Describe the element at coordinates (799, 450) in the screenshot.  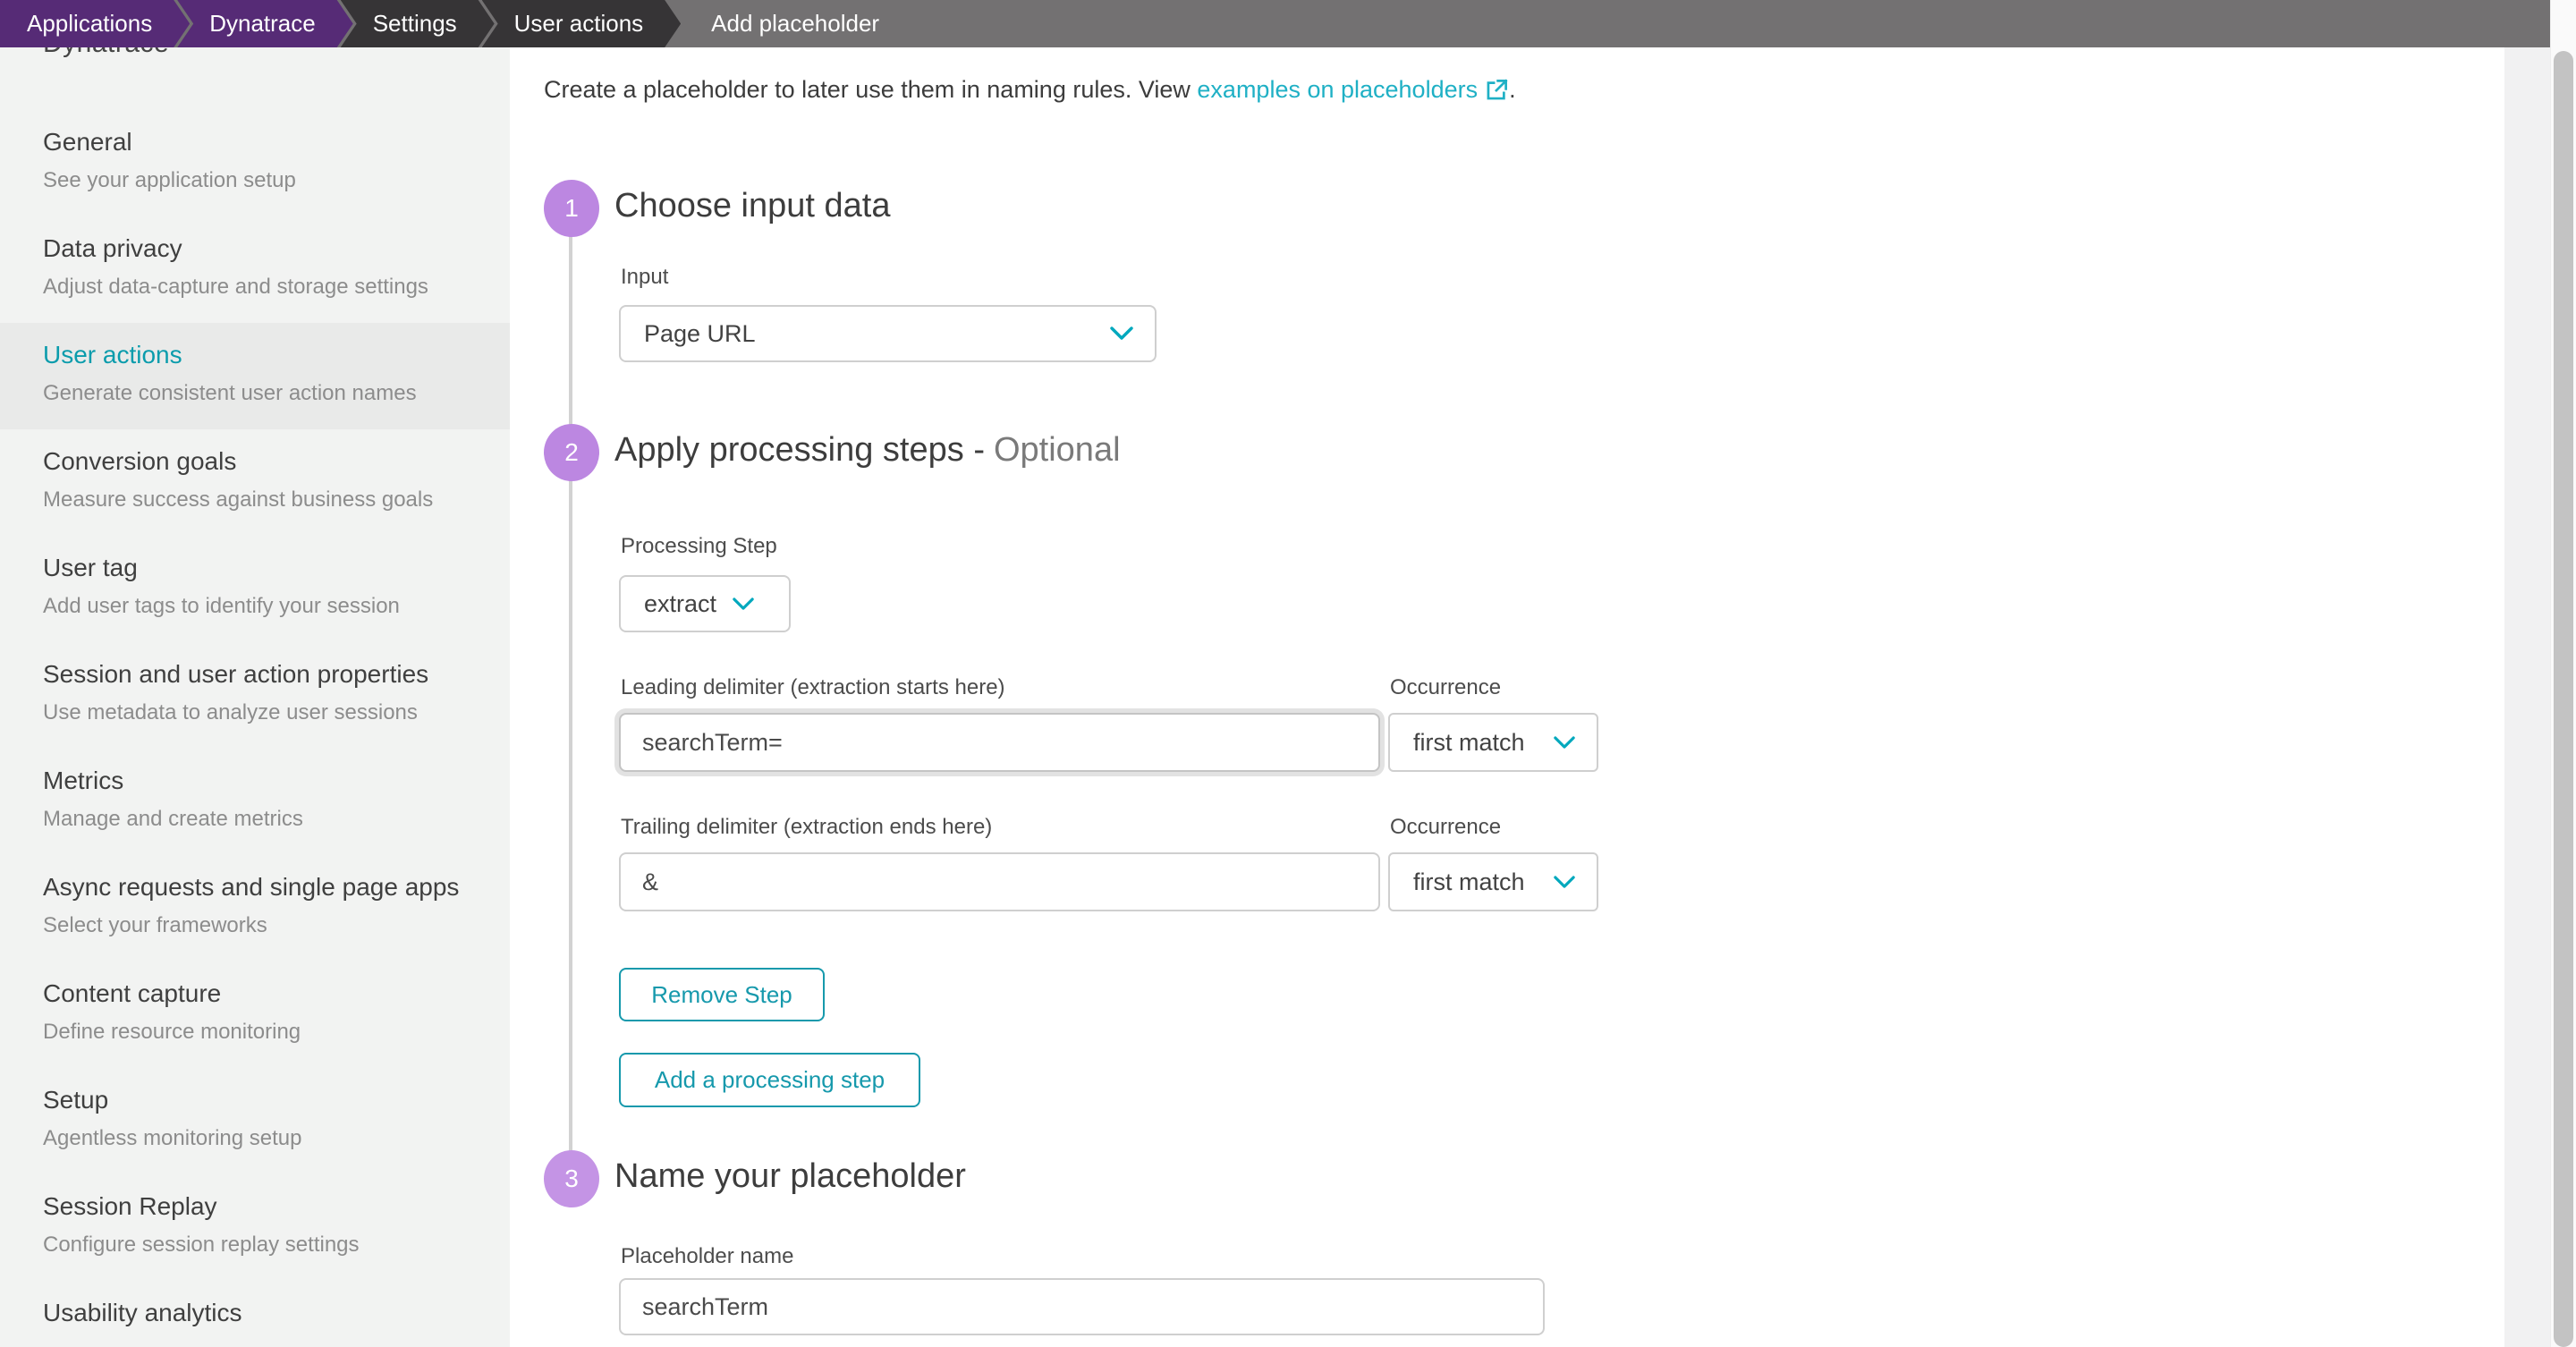
I see `step-2-title: Apply processing steps -` at that location.